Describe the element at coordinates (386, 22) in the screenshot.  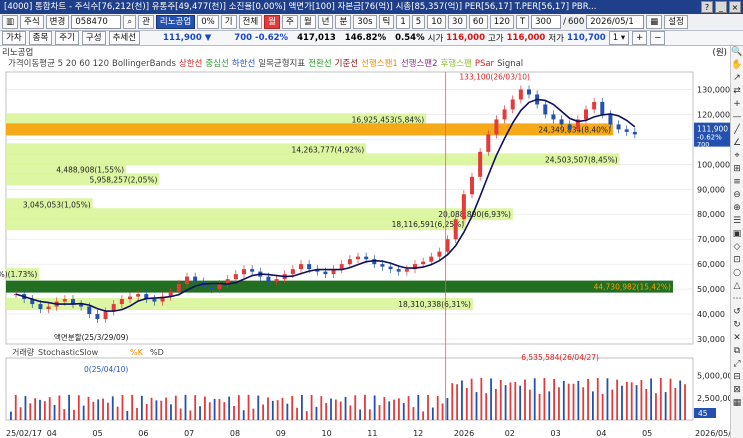
I see `period-btn-8: 틱` at that location.